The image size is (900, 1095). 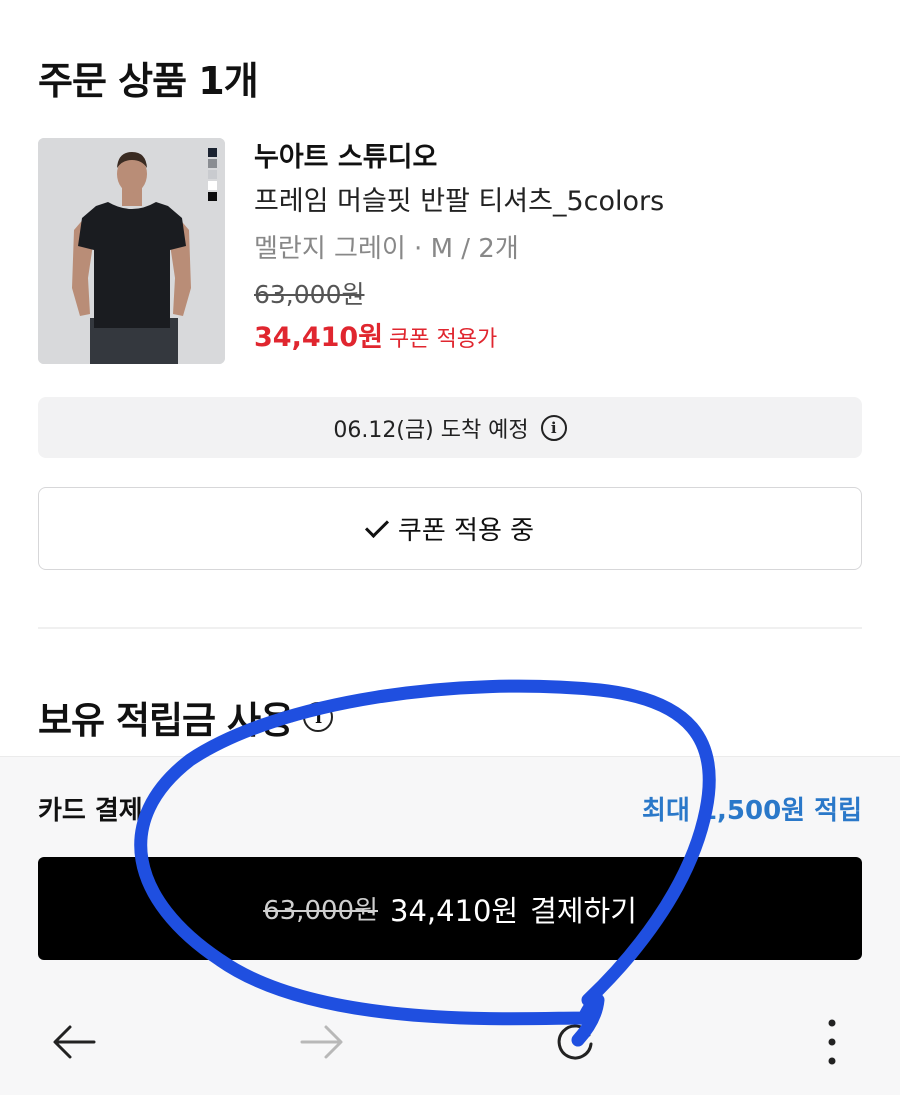 I want to click on coupon-label: 쿠폰 적용 중, so click(x=466, y=531).